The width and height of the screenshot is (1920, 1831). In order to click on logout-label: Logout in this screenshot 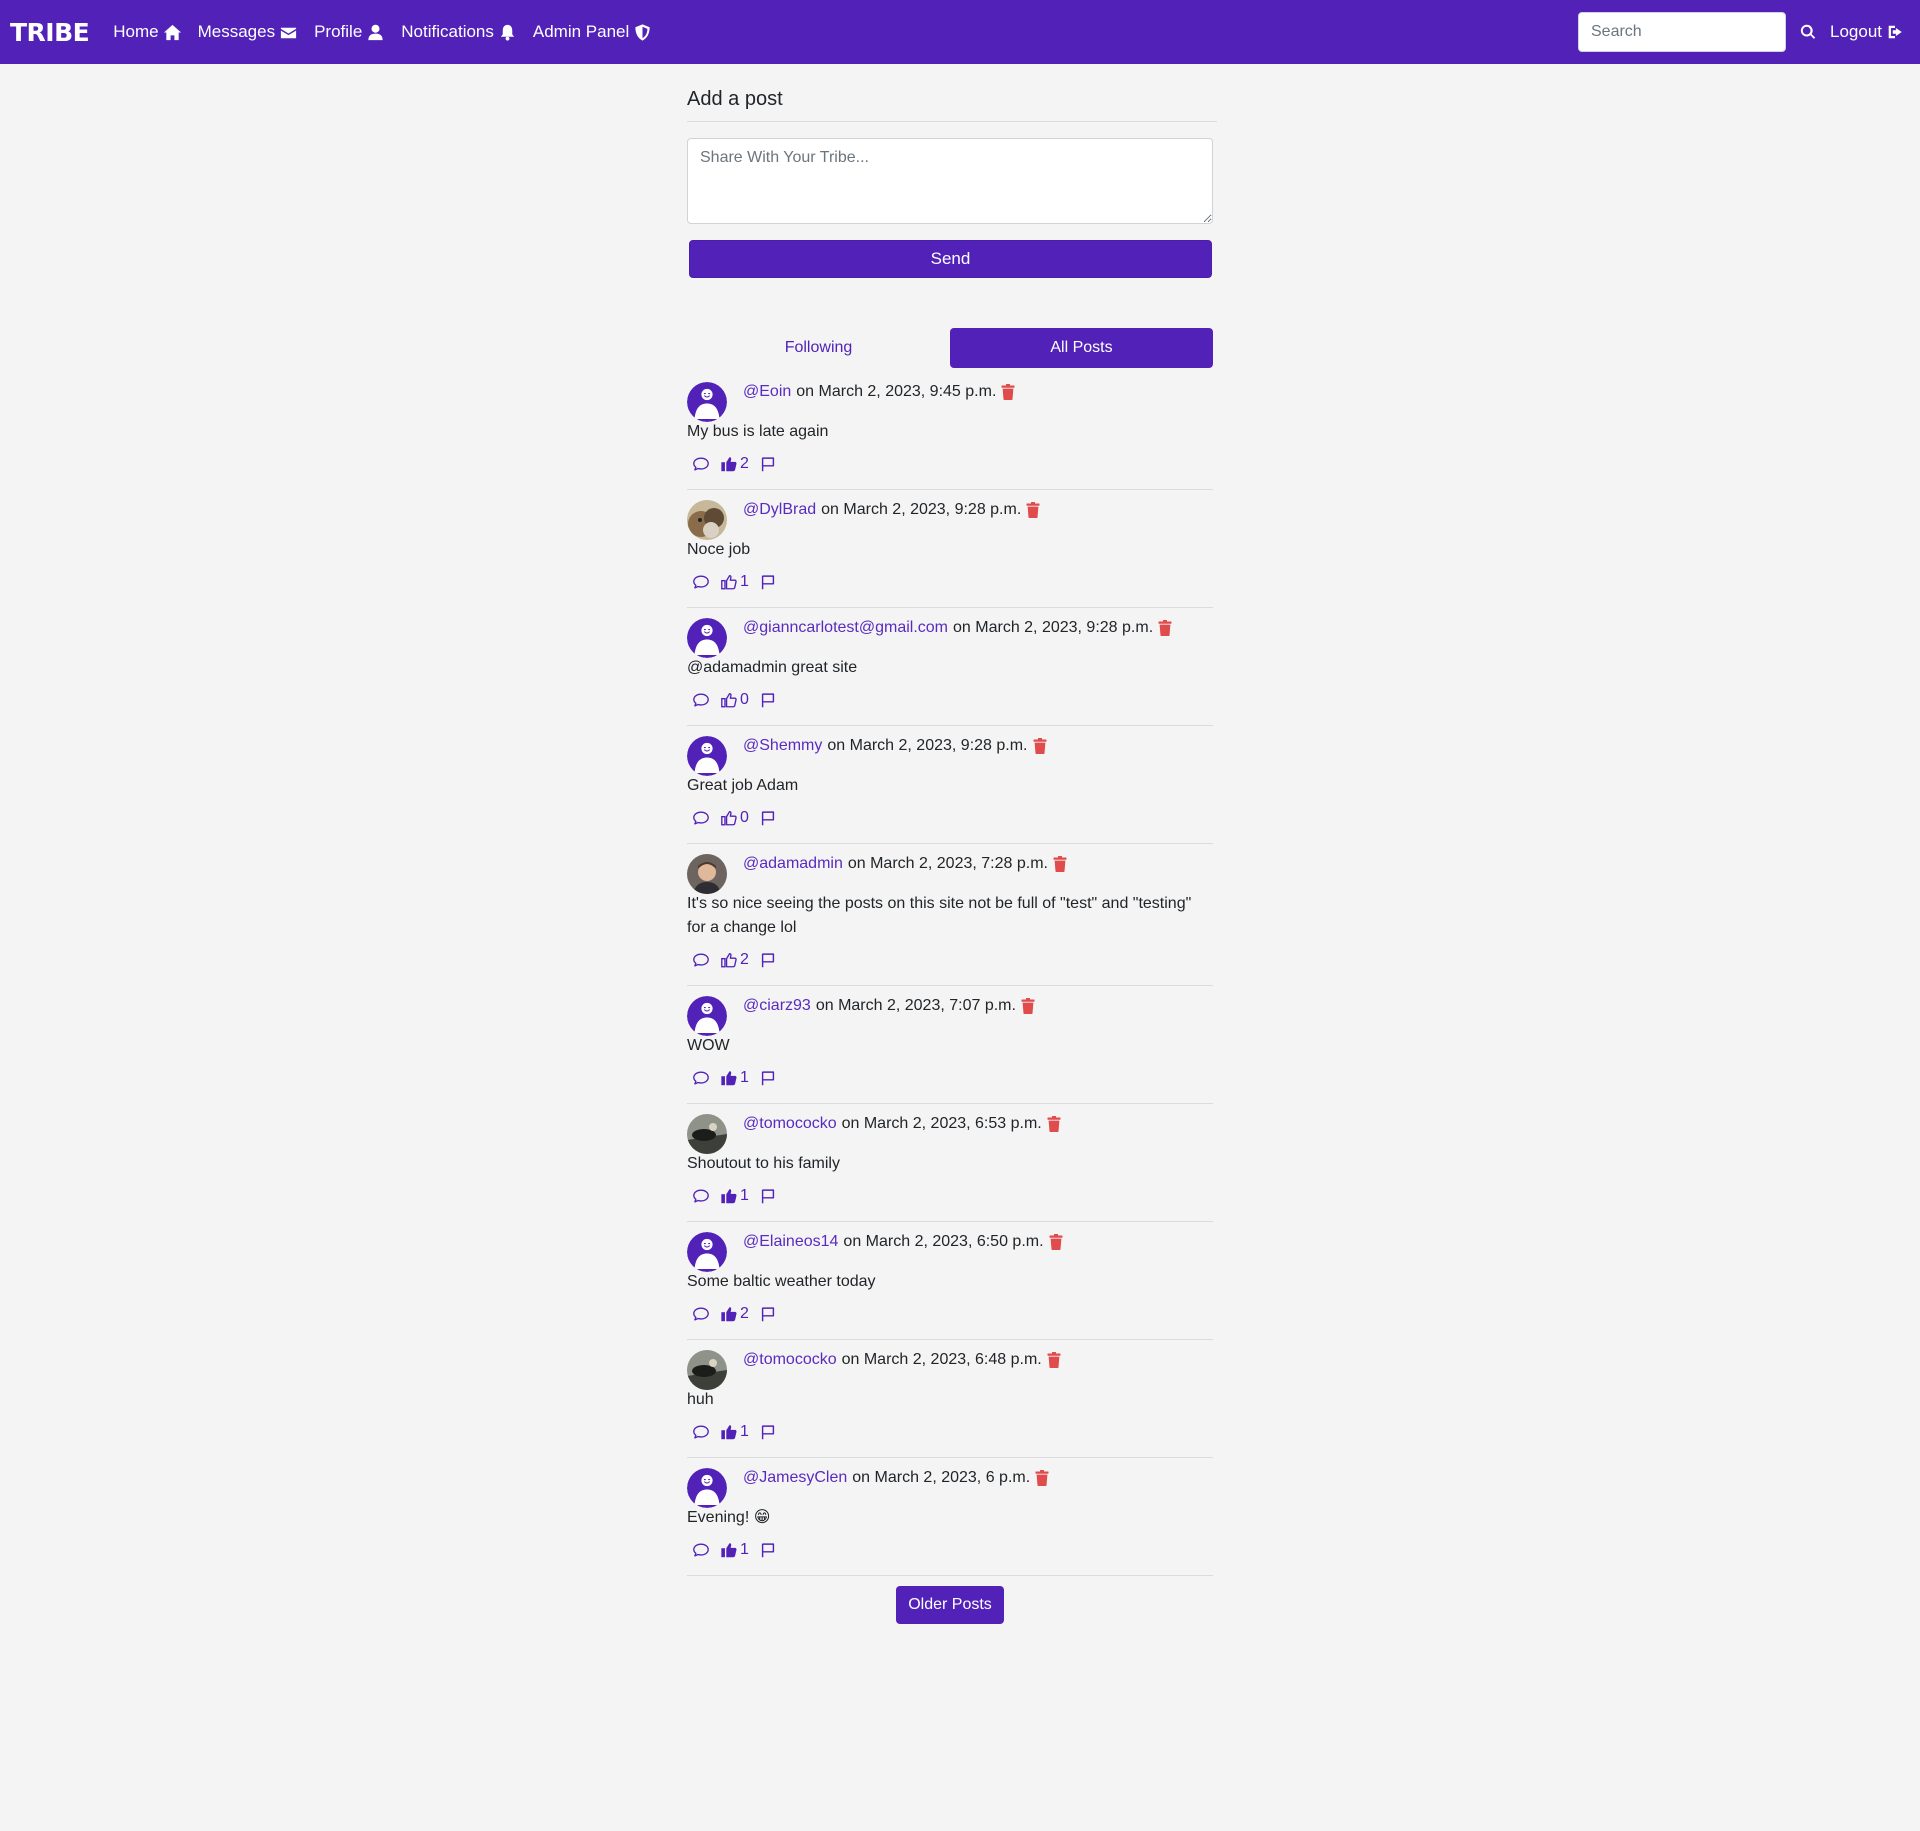, I will do `click(1856, 31)`.